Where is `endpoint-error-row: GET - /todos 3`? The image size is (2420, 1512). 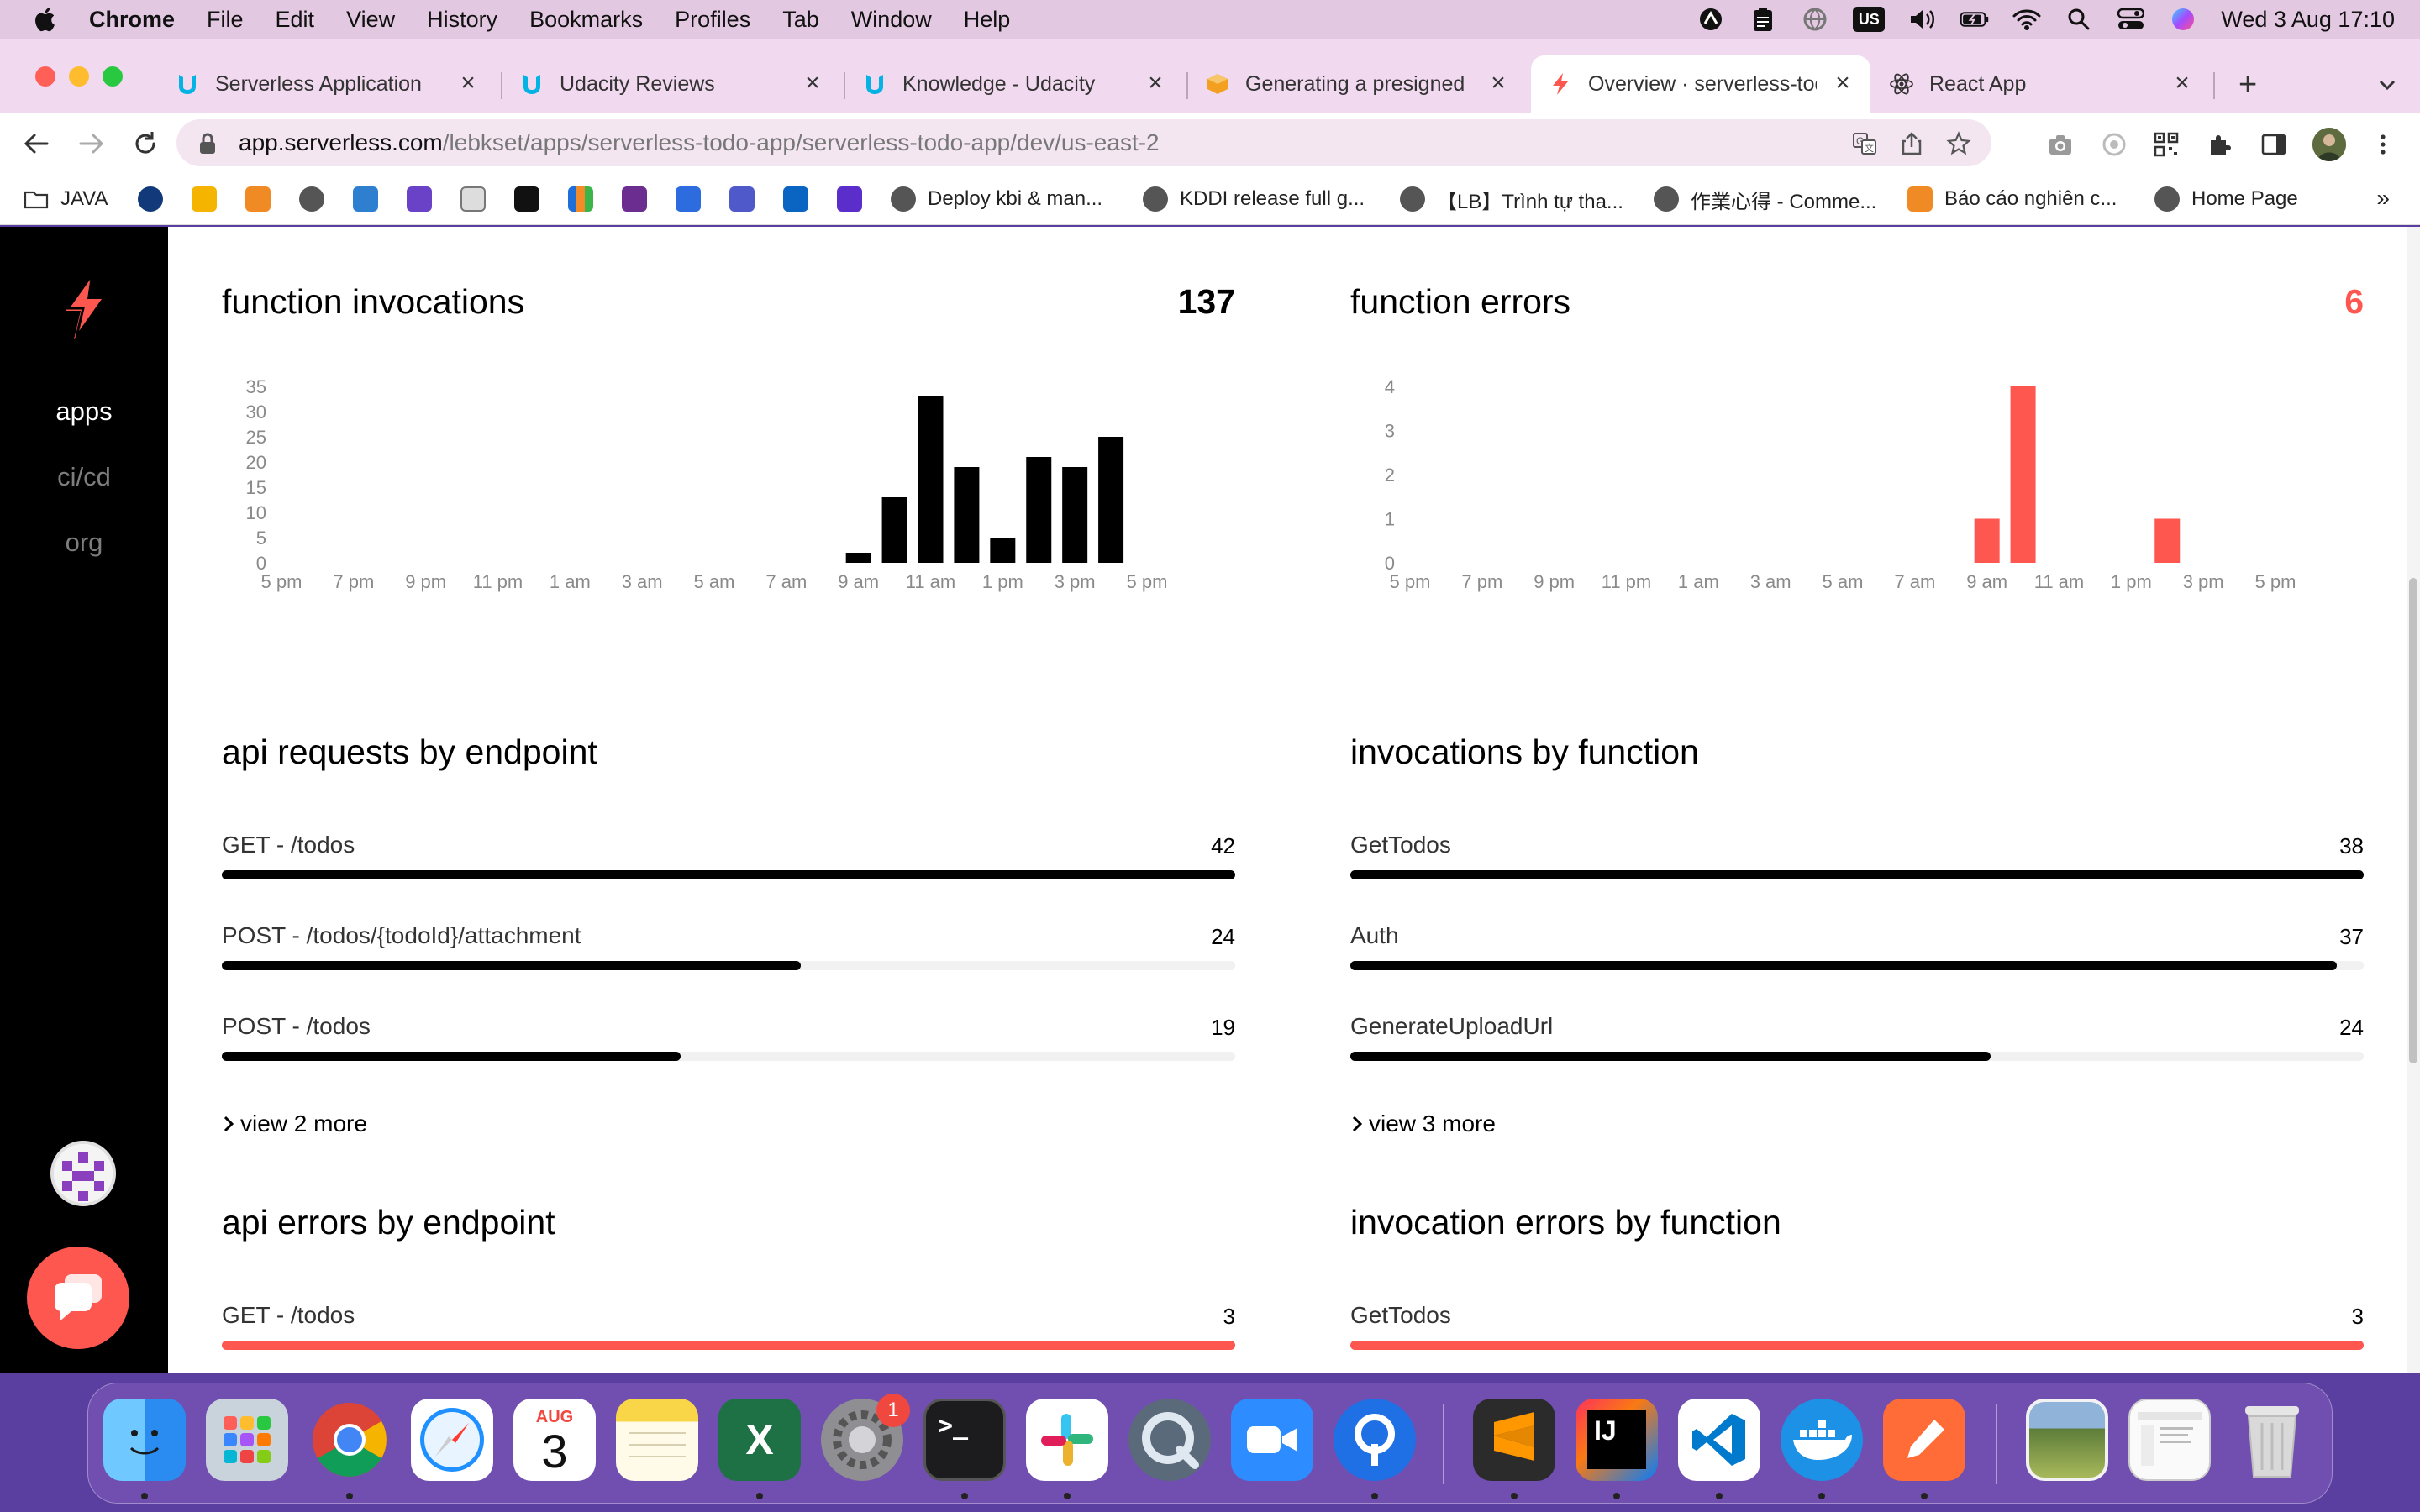 endpoint-error-row: GET - /todos 3 is located at coordinates (728, 1327).